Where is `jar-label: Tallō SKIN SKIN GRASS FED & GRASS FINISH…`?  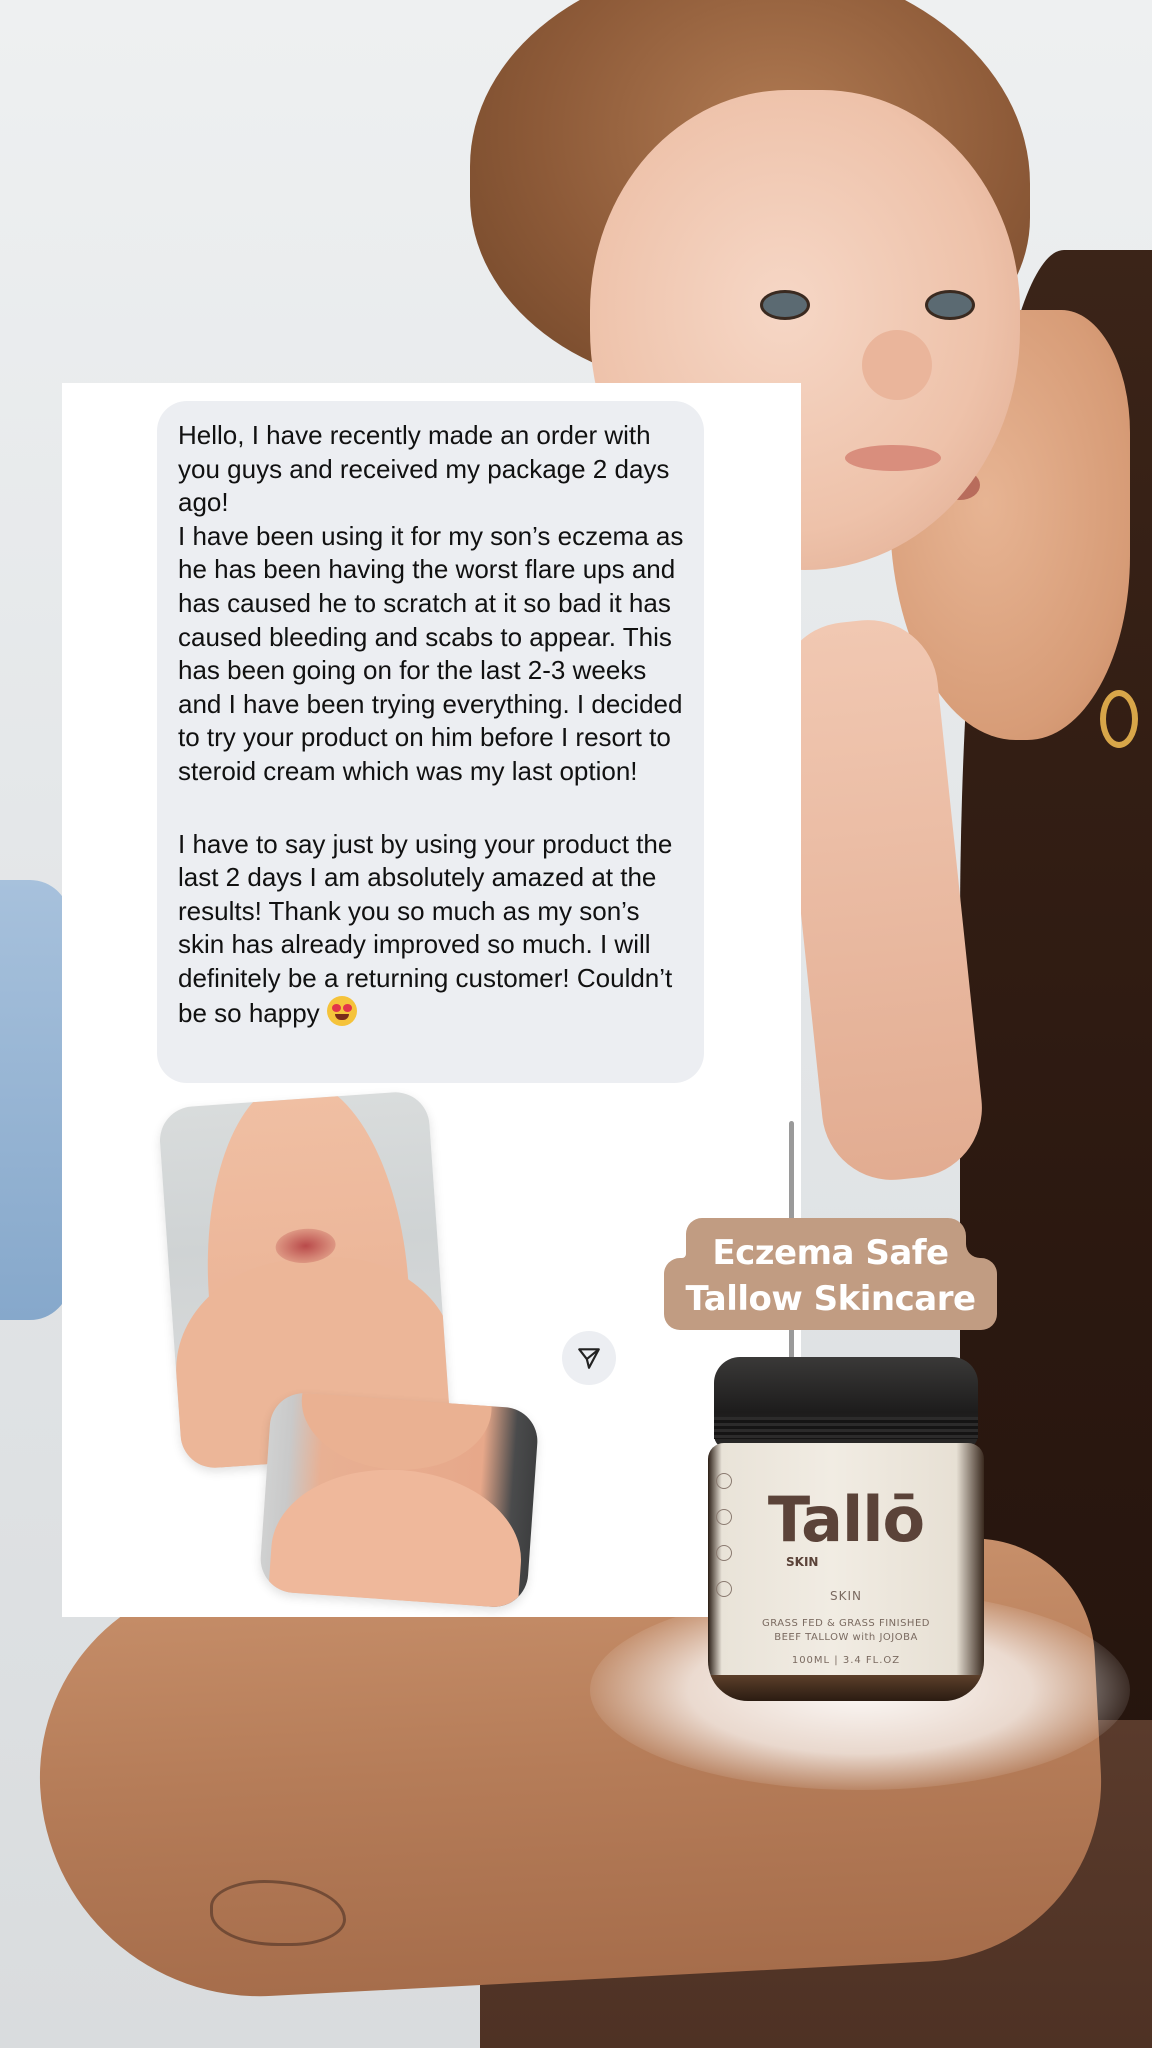
jar-label: Tallō SKIN SKIN GRASS FED & GRASS FINISH… is located at coordinates (846, 1572).